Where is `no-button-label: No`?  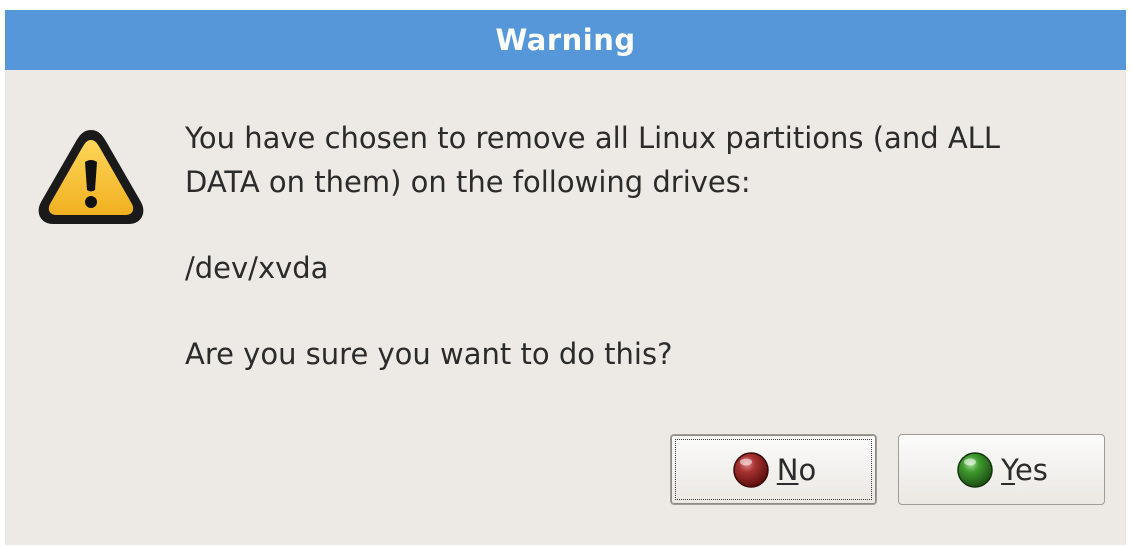 no-button-label: No is located at coordinates (796, 469).